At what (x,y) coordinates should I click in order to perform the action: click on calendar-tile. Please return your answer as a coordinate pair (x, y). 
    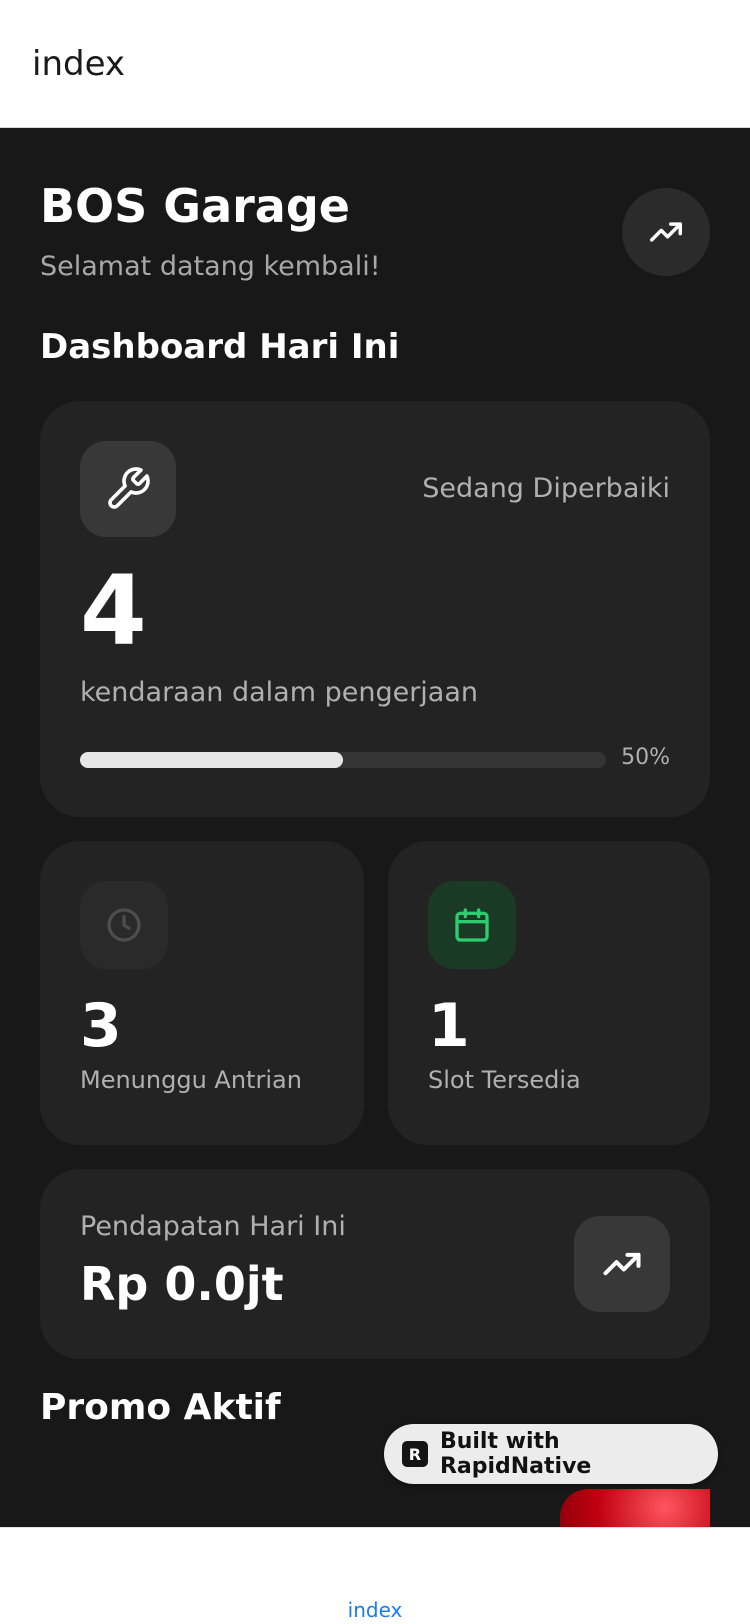
    Looking at the image, I should click on (472, 925).